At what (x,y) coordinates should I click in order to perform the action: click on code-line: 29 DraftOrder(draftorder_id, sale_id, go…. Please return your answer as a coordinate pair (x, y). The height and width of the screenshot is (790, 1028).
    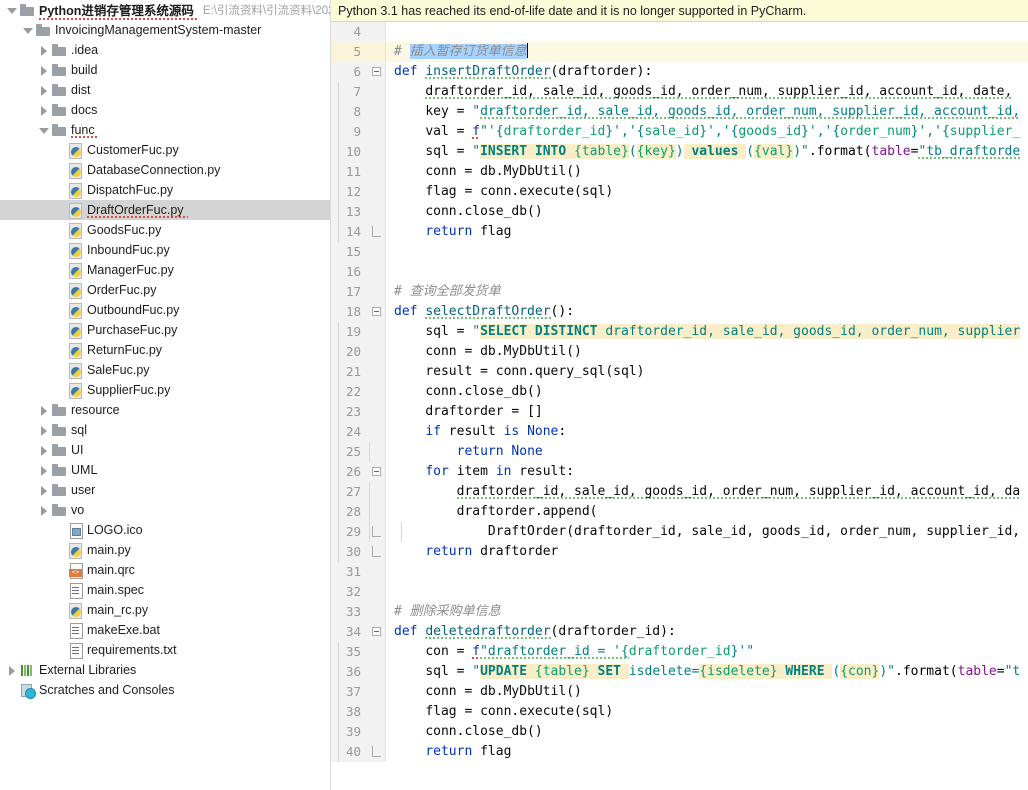
    Looking at the image, I should click on (679, 532).